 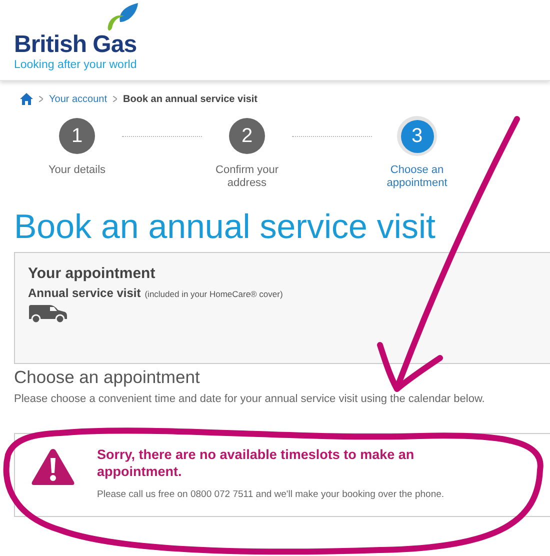 I want to click on page-title: Book an annual service visit, so click(x=225, y=227).